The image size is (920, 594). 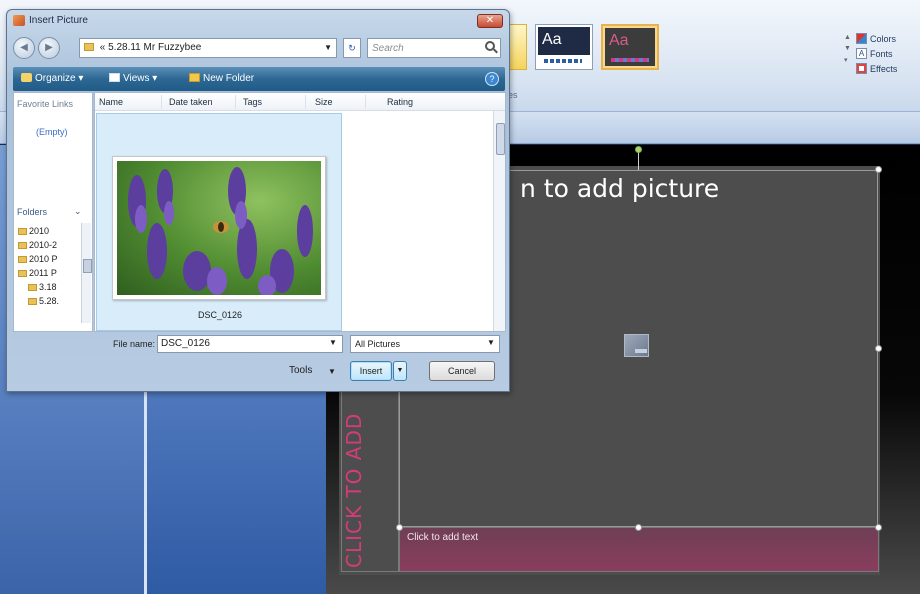 What do you see at coordinates (58, 20) in the screenshot?
I see `dialog-title: Insert Picture` at bounding box center [58, 20].